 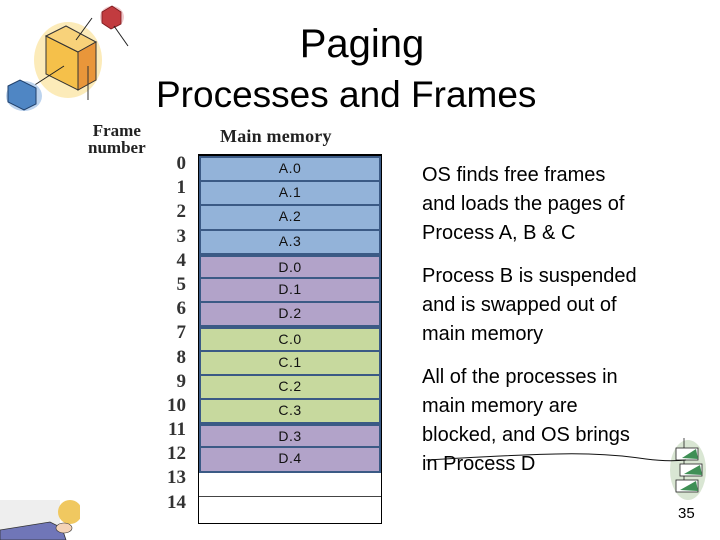 I want to click on note-line: blocked, and OS brings, so click(x=526, y=435).